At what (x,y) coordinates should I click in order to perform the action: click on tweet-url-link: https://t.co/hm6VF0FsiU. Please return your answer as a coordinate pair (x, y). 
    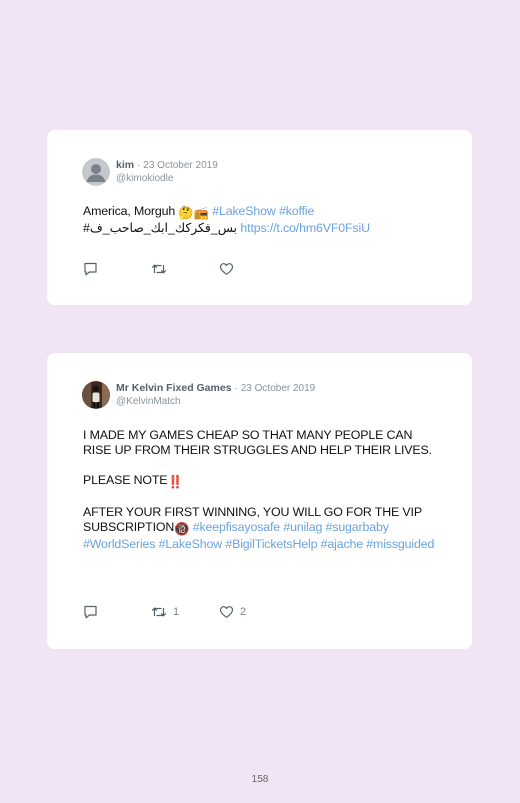
    Looking at the image, I should click on (305, 228).